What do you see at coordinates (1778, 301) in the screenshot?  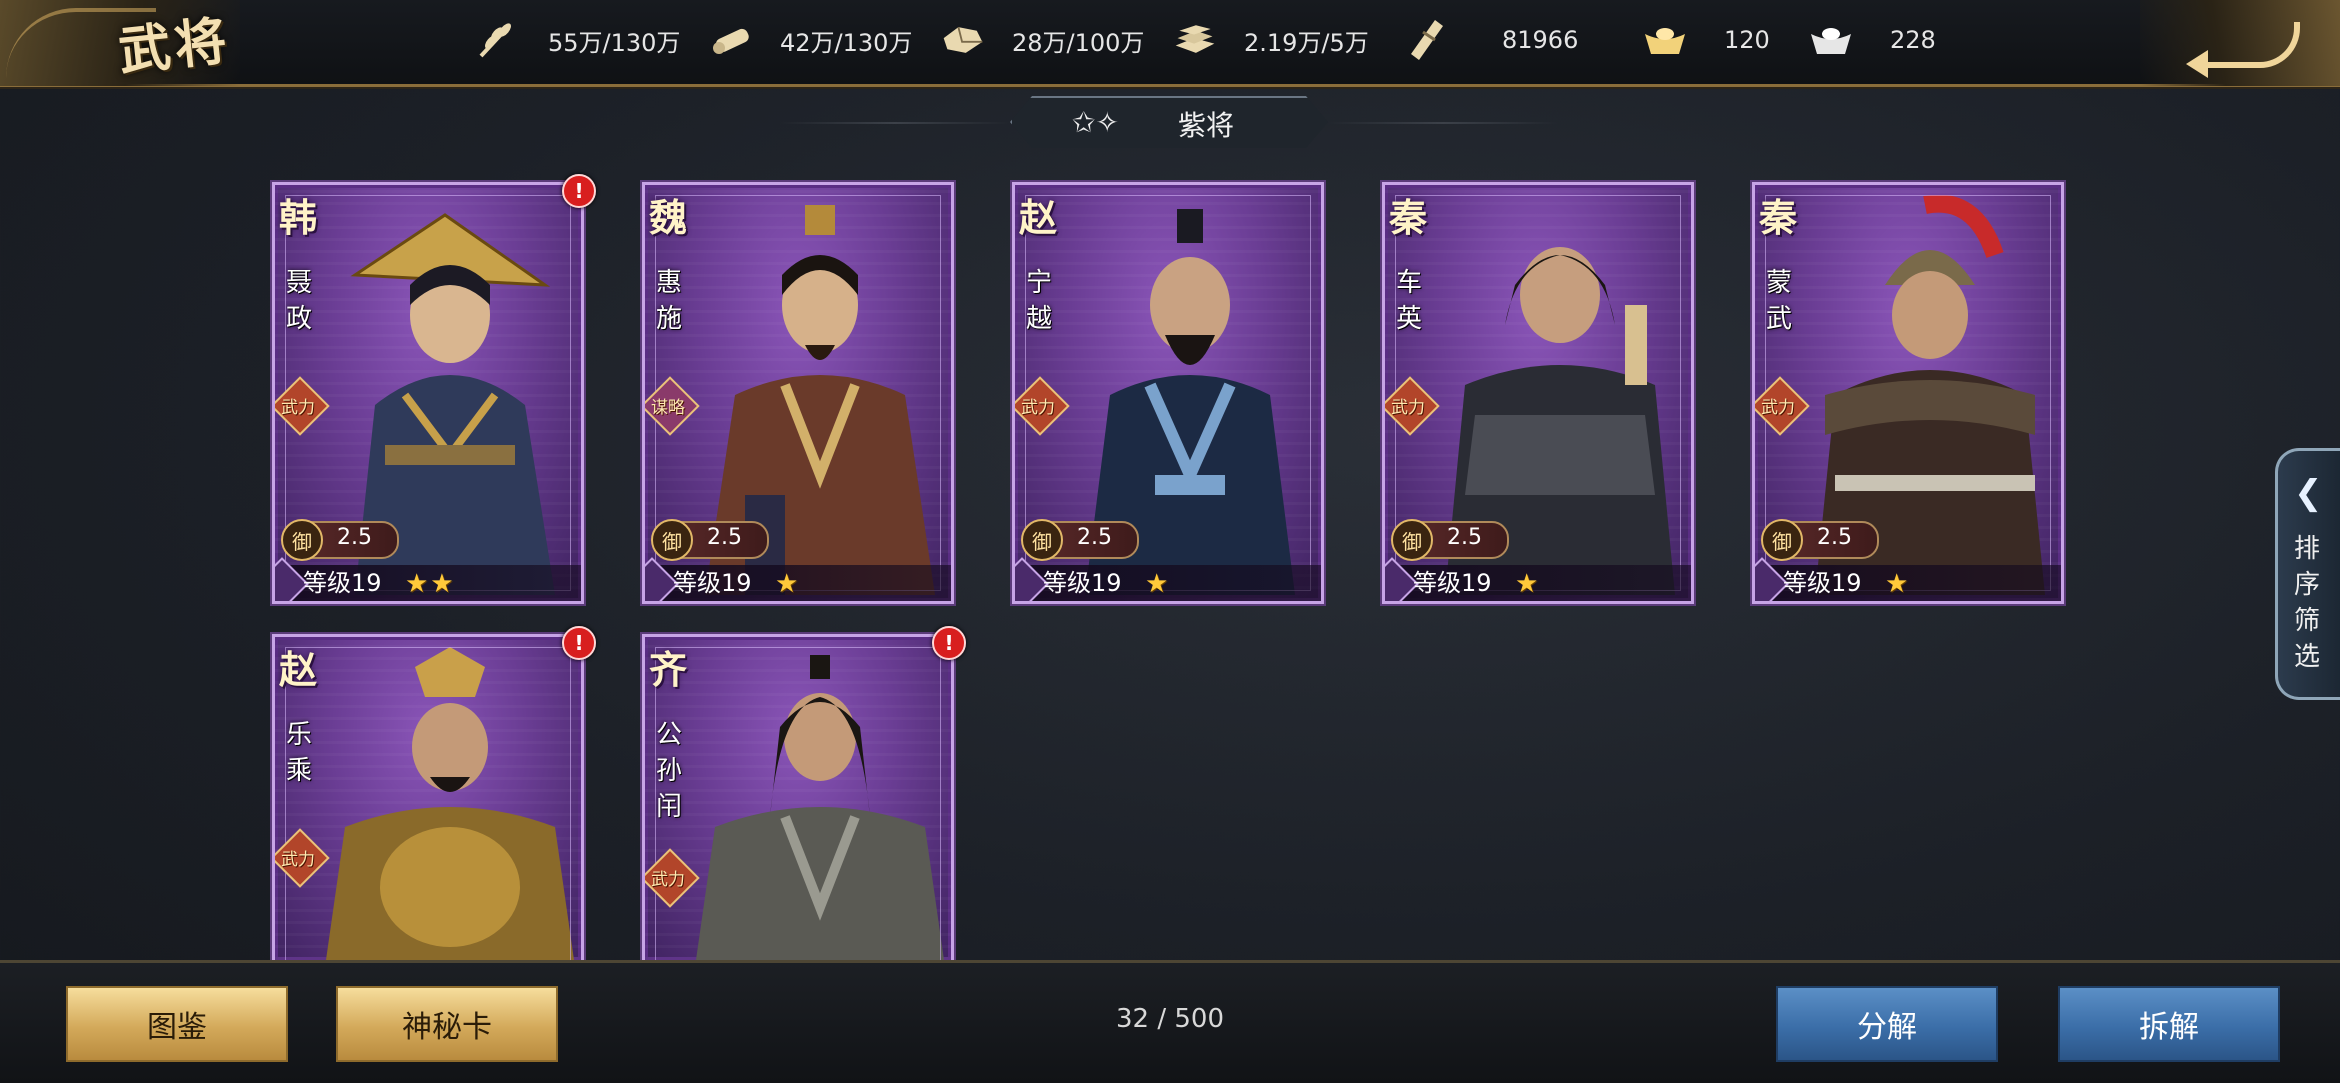 I see `general-name: 蒙武` at bounding box center [1778, 301].